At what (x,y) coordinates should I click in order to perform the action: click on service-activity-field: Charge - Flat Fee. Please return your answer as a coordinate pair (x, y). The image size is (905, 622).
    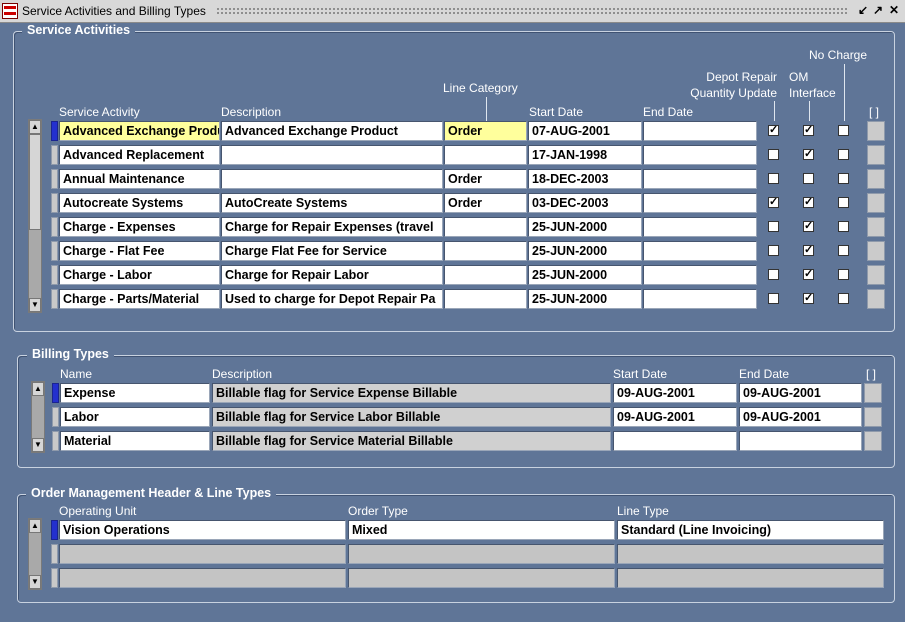
    Looking at the image, I should click on (139, 251).